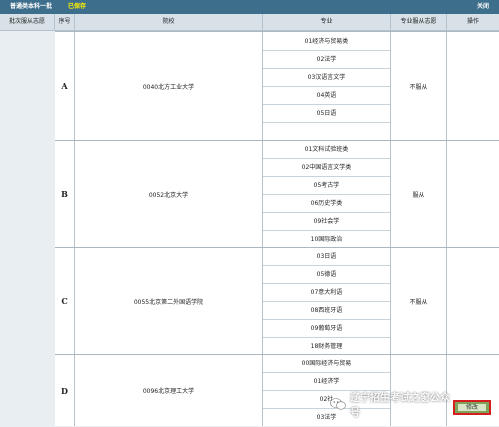 This screenshot has width=499, height=427. I want to click on school-name: 0096北京理工大学, so click(169, 390).